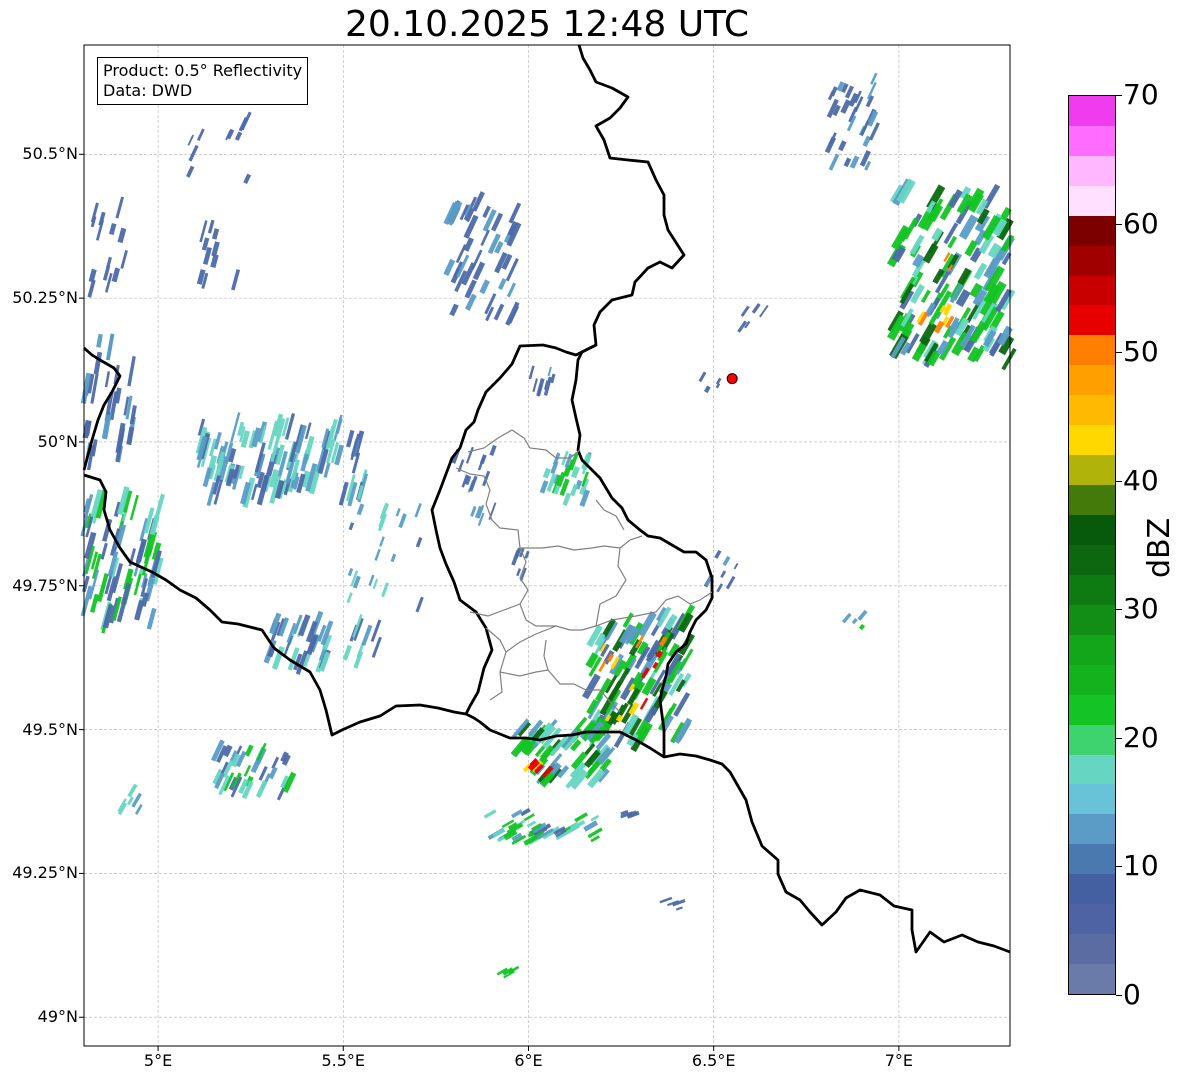 Image resolution: width=1202 pixels, height=1081 pixels. Describe the element at coordinates (45, 585) in the screenshot. I see `y-tick-label: 49.75°N` at that location.